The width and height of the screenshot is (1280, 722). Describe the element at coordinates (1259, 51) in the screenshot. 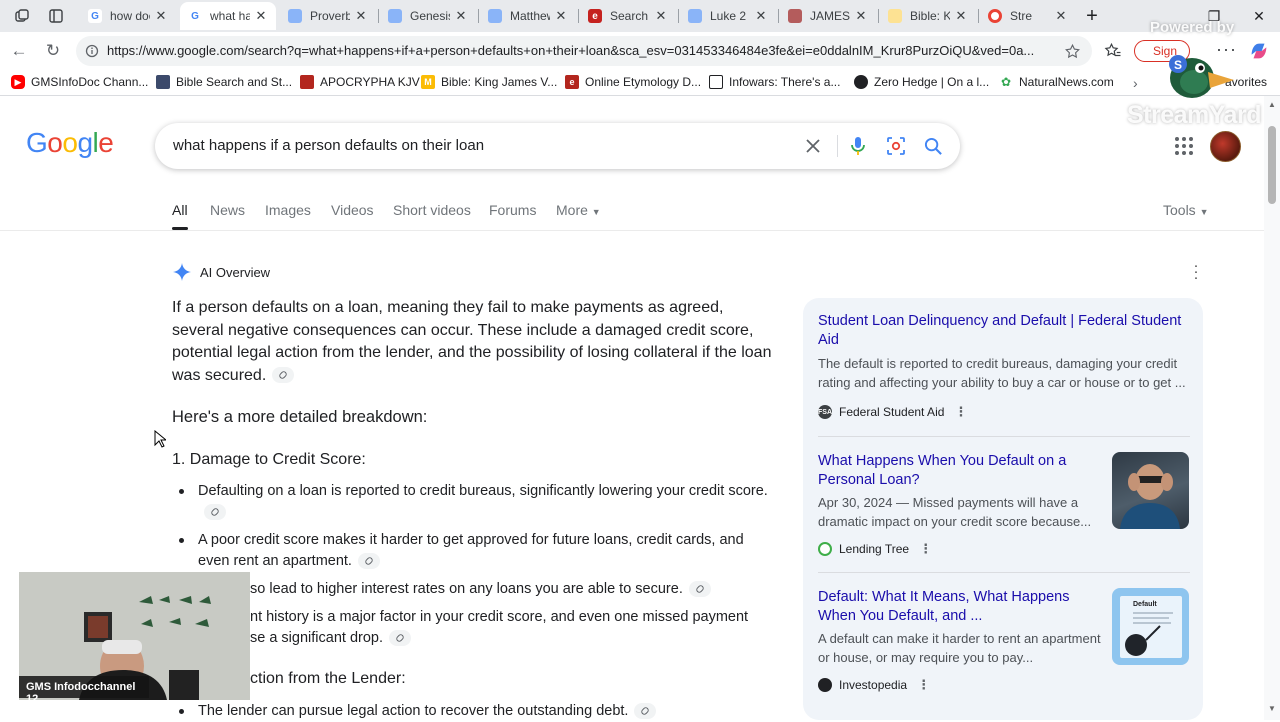

I see `copilot-icon` at that location.